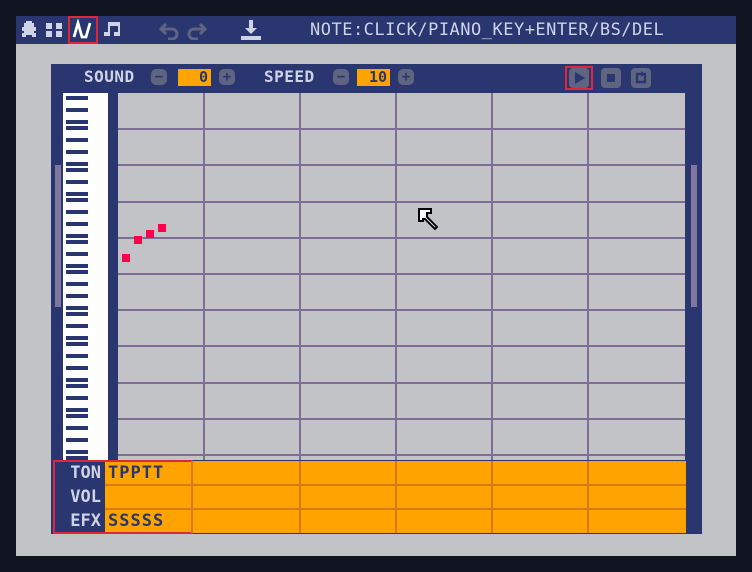 This screenshot has width=752, height=572. What do you see at coordinates (694, 236) in the screenshot?
I see `right-scrollbar` at bounding box center [694, 236].